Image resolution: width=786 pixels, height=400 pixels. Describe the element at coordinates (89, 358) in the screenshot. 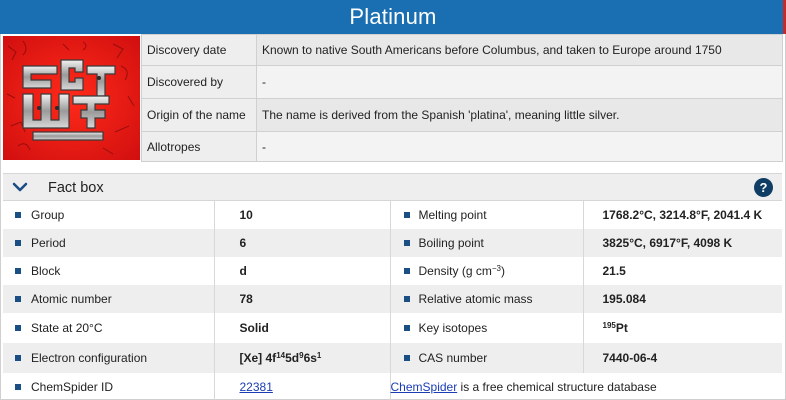

I see `fact-label-electron-configuration: Electron configuration` at that location.